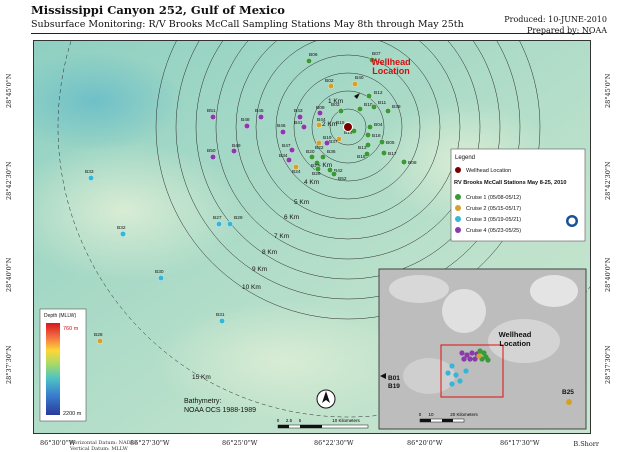  I want to click on station-label: B44, so click(321, 120).